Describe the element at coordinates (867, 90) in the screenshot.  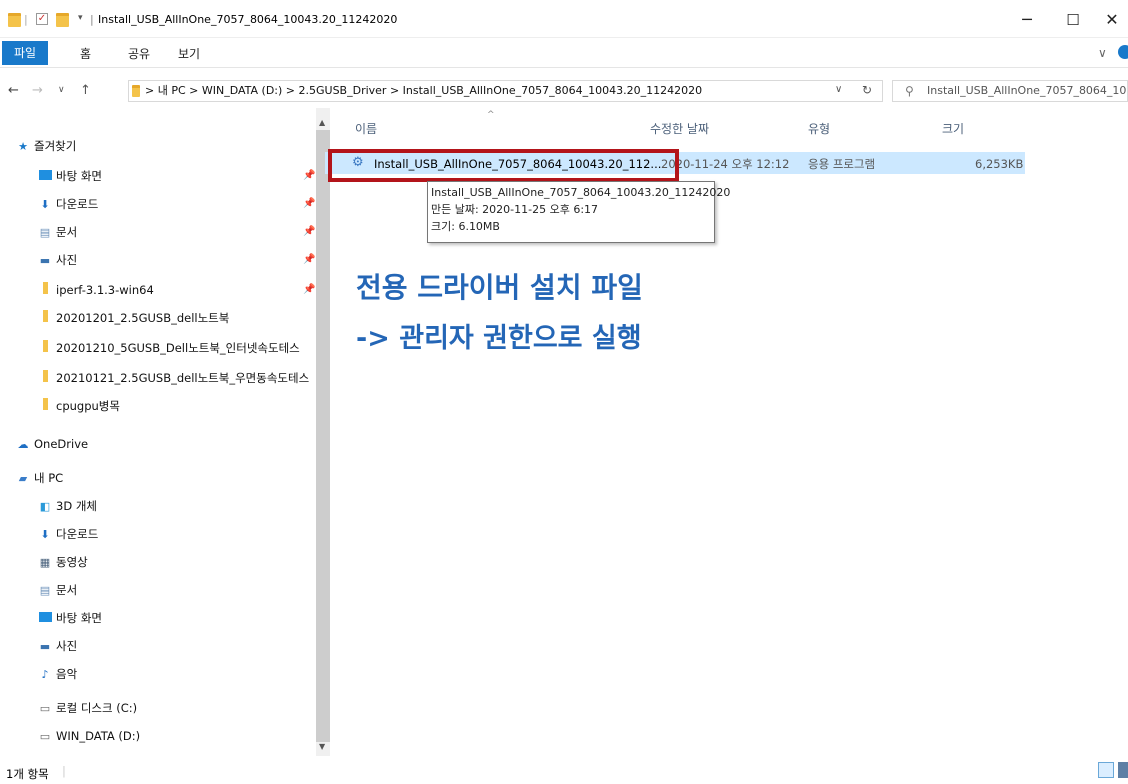
I see `refresh-icon: ↻` at that location.